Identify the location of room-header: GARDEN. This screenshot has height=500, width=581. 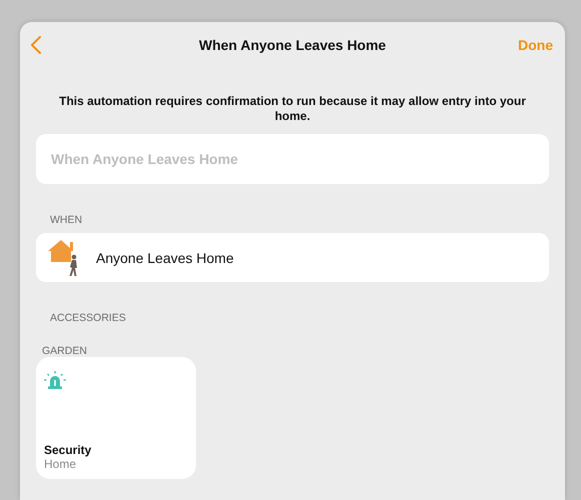
(65, 351).